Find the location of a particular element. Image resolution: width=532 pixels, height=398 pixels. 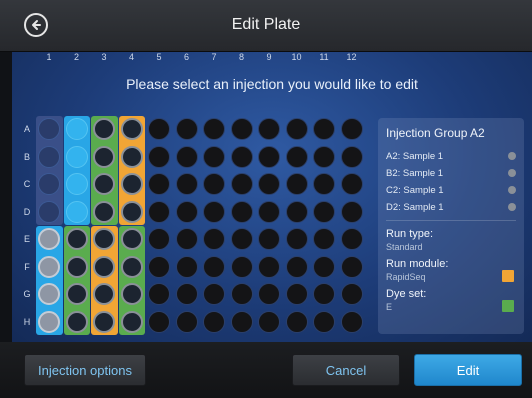

well-H10 is located at coordinates (297, 322).